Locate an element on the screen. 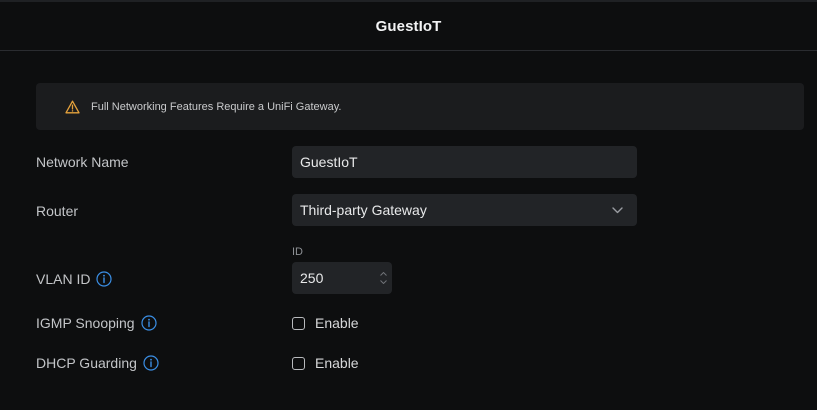  router-label: Router is located at coordinates (57, 211).